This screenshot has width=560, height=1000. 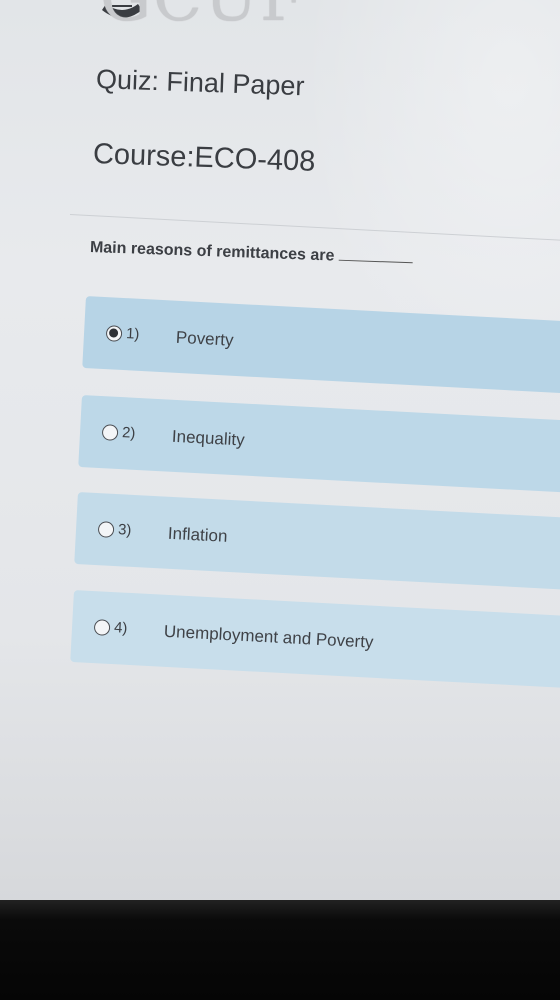 What do you see at coordinates (204, 158) in the screenshot?
I see `course-title: Course:ECO-408` at bounding box center [204, 158].